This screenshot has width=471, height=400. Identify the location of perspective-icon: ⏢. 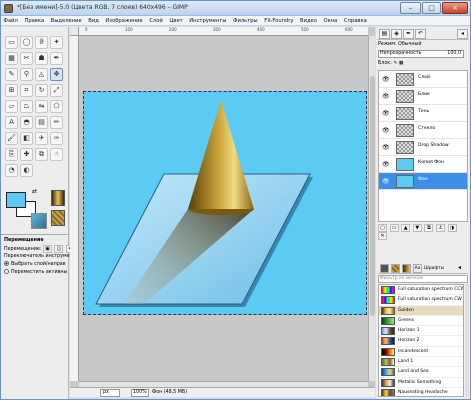
(26, 106).